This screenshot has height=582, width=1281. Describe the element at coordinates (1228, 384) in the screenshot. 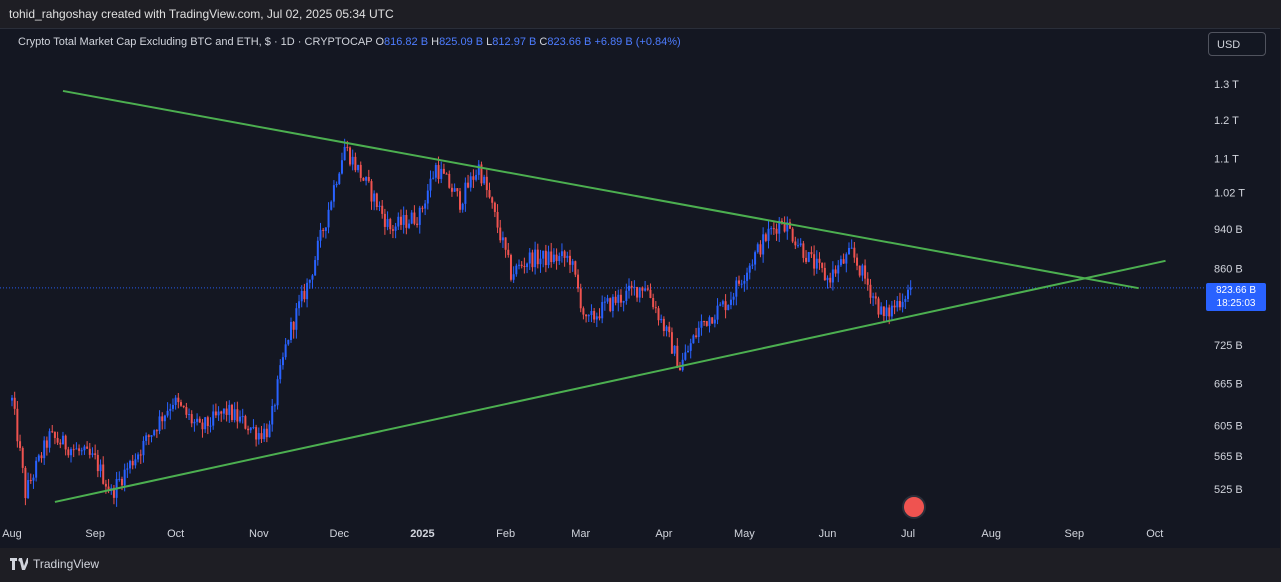

I see `y-tick-label: 665 B` at that location.